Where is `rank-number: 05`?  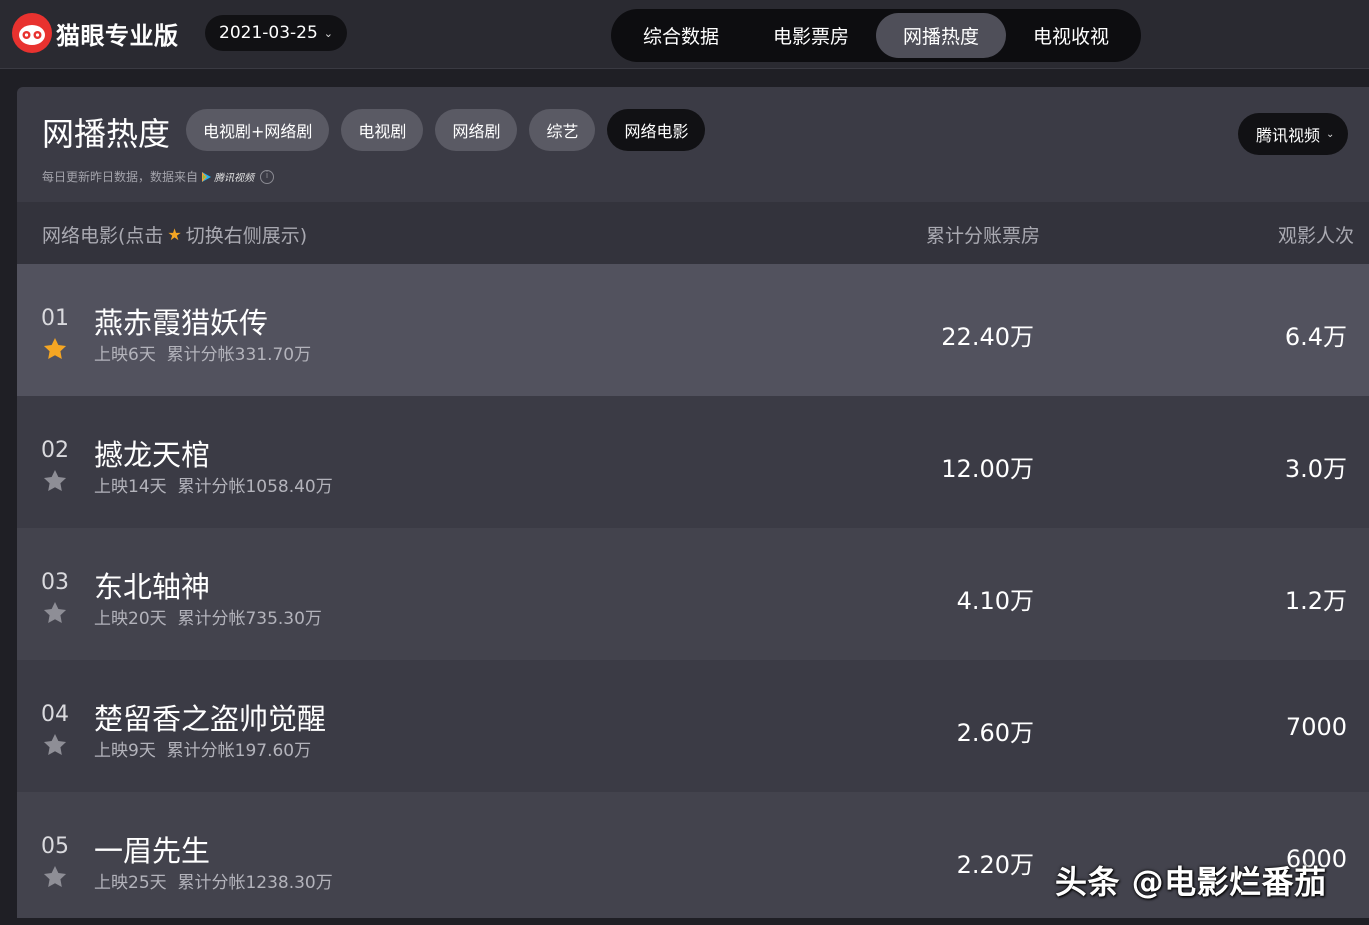
rank-number: 05 is located at coordinates (55, 846).